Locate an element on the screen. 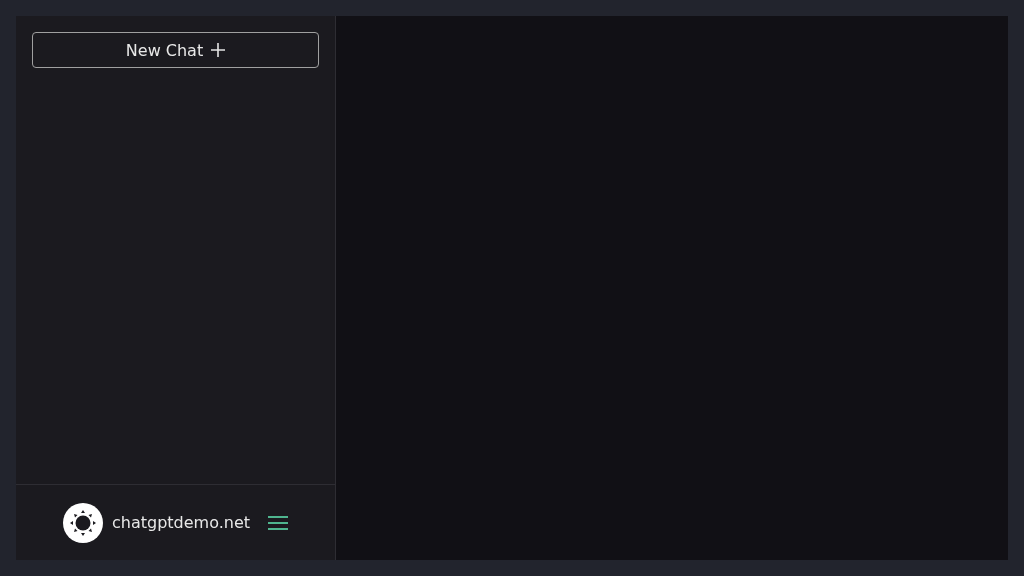  sun-logo-icon is located at coordinates (82, 522).